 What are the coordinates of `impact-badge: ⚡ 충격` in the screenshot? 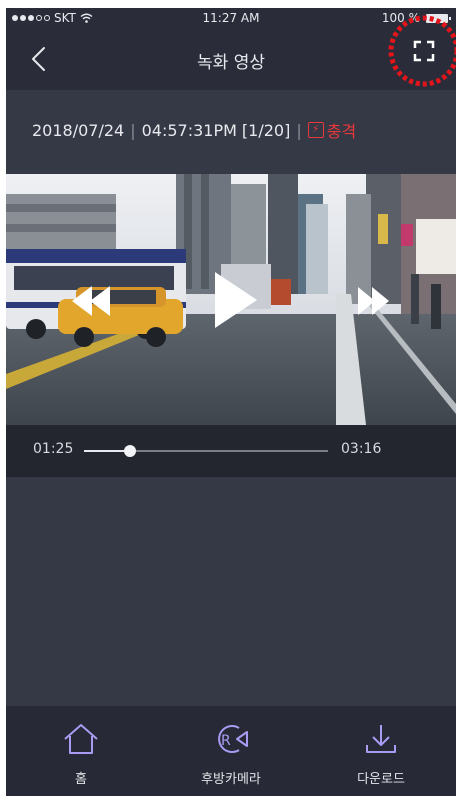 It's located at (332, 130).